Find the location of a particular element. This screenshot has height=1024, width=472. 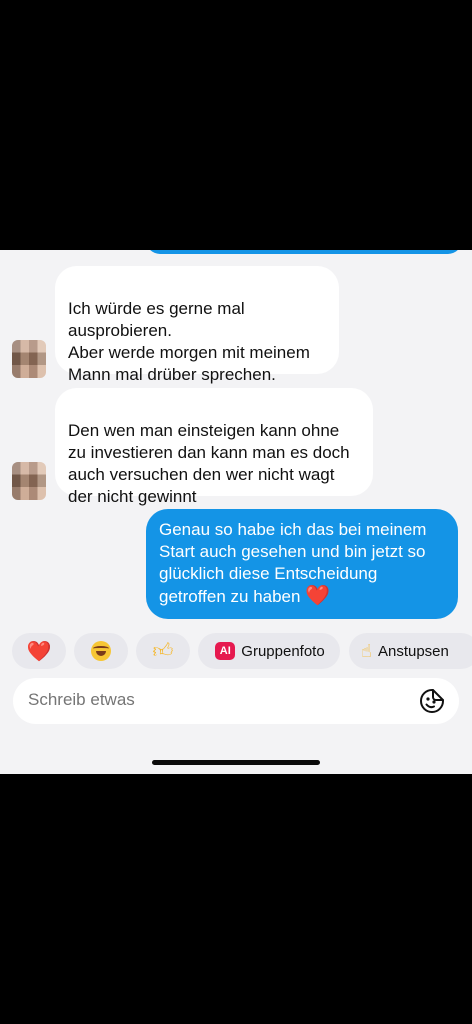

message-composer is located at coordinates (236, 701).